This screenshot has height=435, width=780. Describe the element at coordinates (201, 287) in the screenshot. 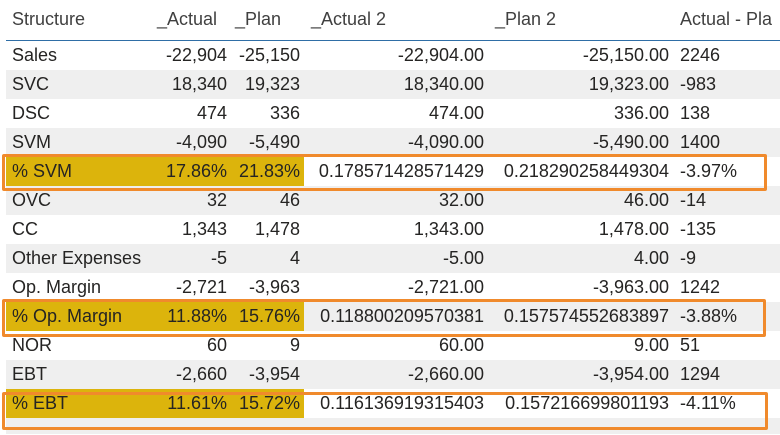

I see `actual-value: -2,721` at that location.